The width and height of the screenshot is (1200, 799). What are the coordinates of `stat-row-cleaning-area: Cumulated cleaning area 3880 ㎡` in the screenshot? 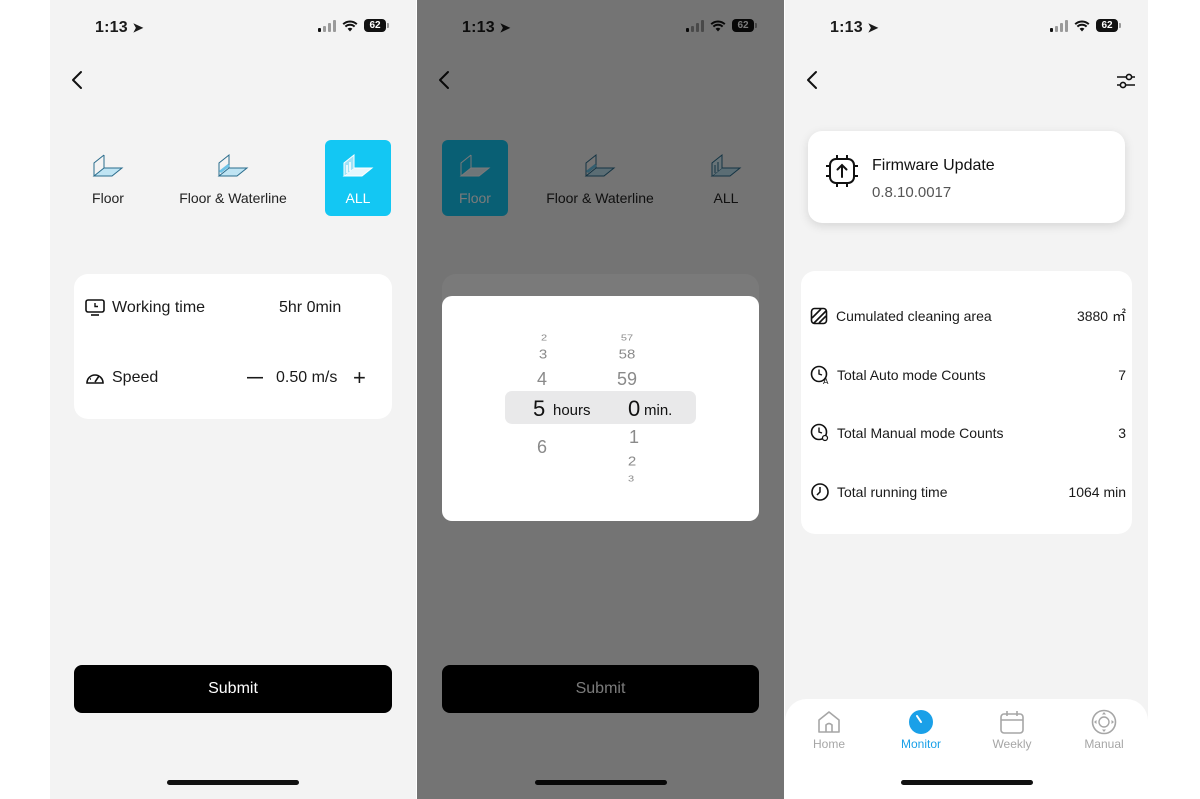 It's located at (968, 316).